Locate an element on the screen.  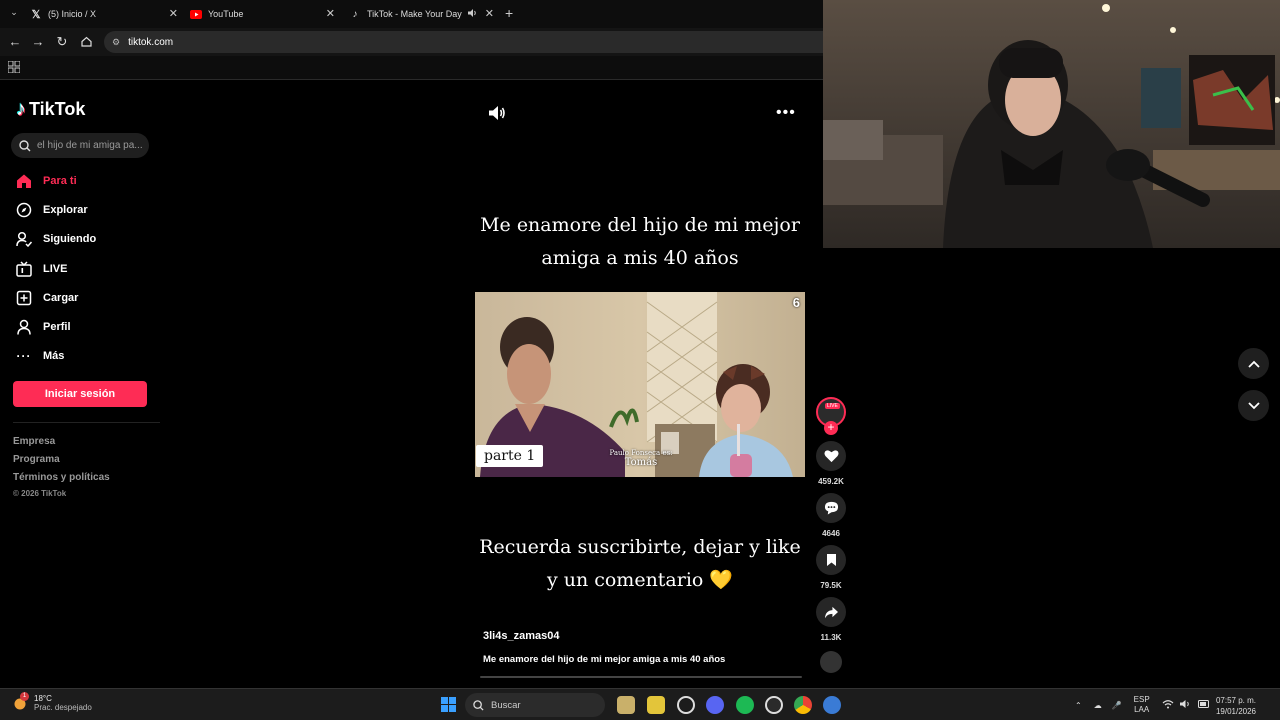
tab-tiktok: ♪ TikTok - Make Your Day ✕ is located at coordinates (422, 14).